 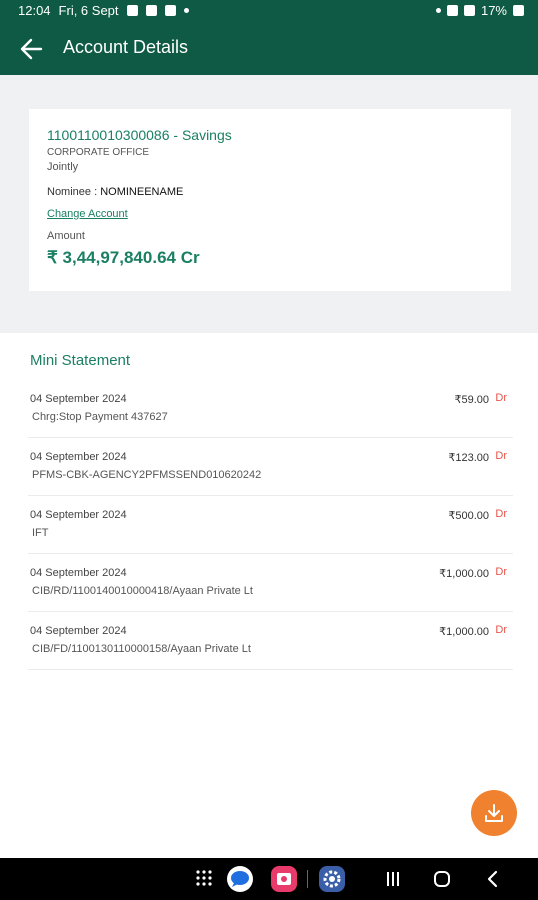 What do you see at coordinates (493, 879) in the screenshot?
I see `nav-back-icon` at bounding box center [493, 879].